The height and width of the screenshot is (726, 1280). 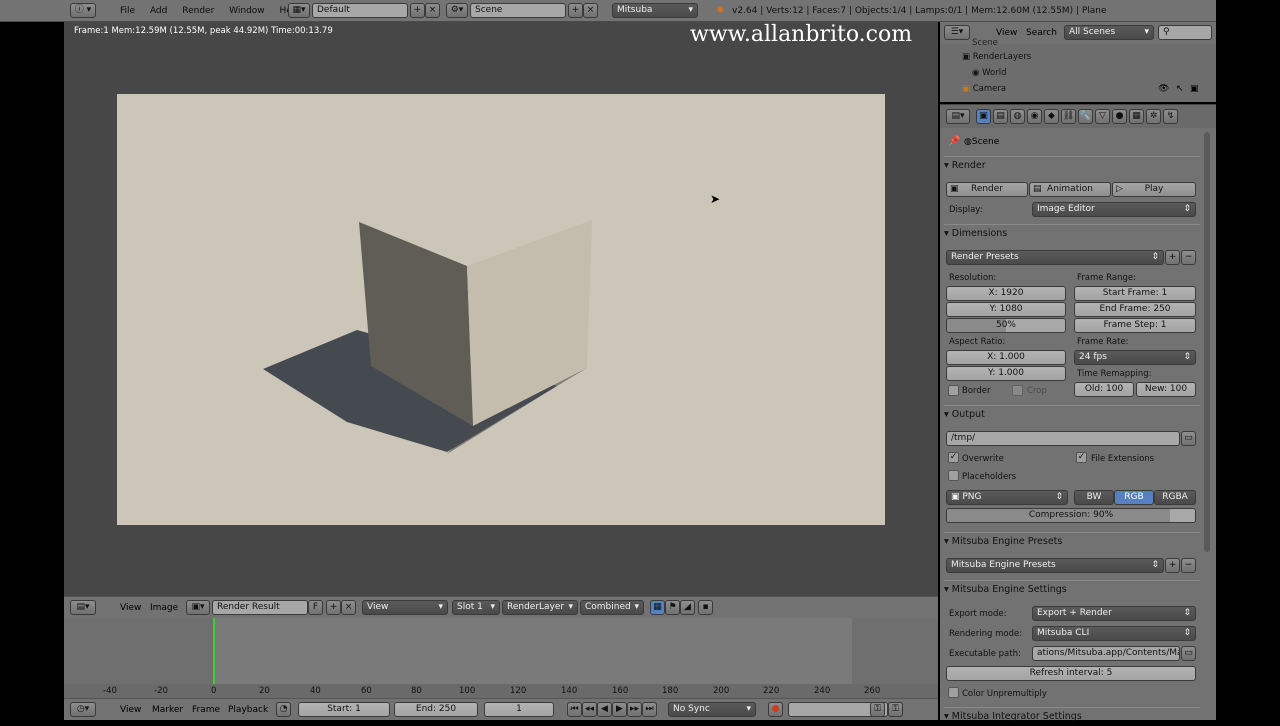 What do you see at coordinates (348, 607) in the screenshot?
I see `image-remove-icon: ×` at bounding box center [348, 607].